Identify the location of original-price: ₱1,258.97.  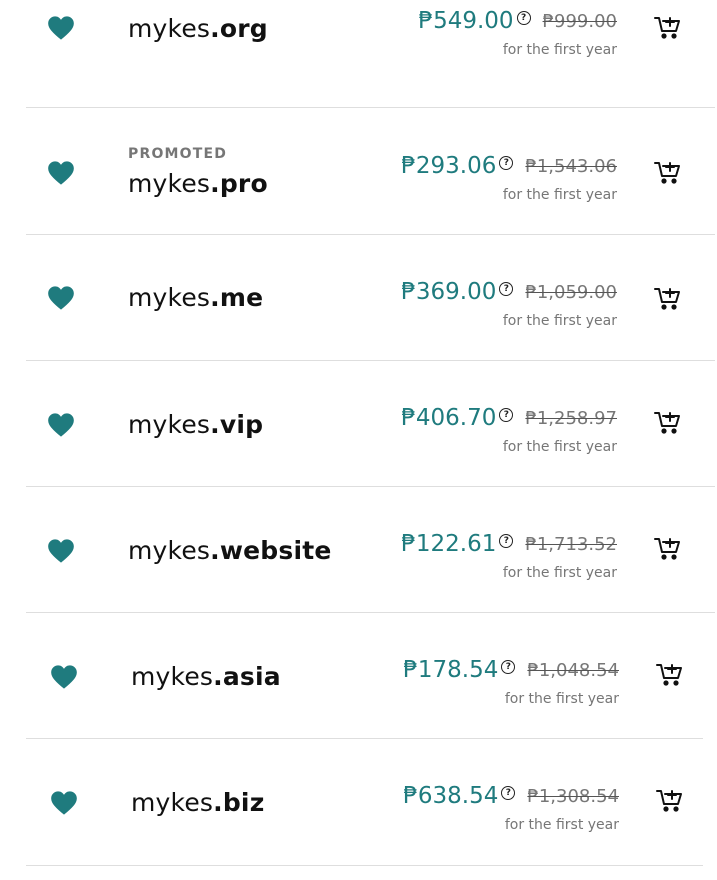
(571, 418).